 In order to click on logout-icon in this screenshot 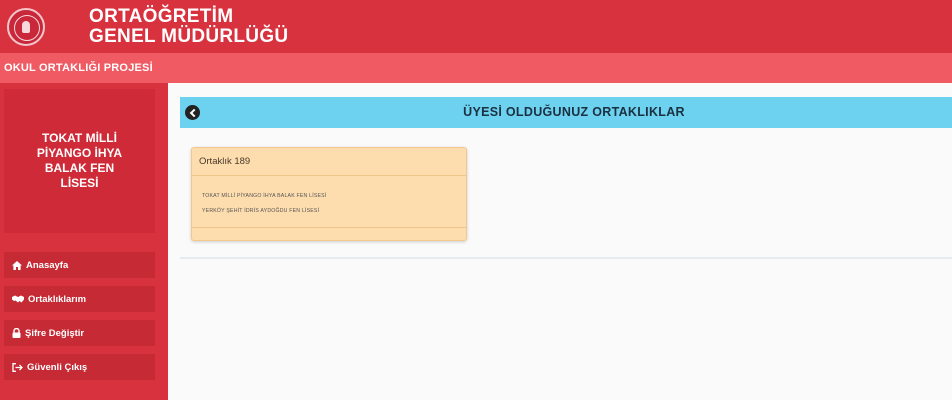, I will do `click(17, 367)`.